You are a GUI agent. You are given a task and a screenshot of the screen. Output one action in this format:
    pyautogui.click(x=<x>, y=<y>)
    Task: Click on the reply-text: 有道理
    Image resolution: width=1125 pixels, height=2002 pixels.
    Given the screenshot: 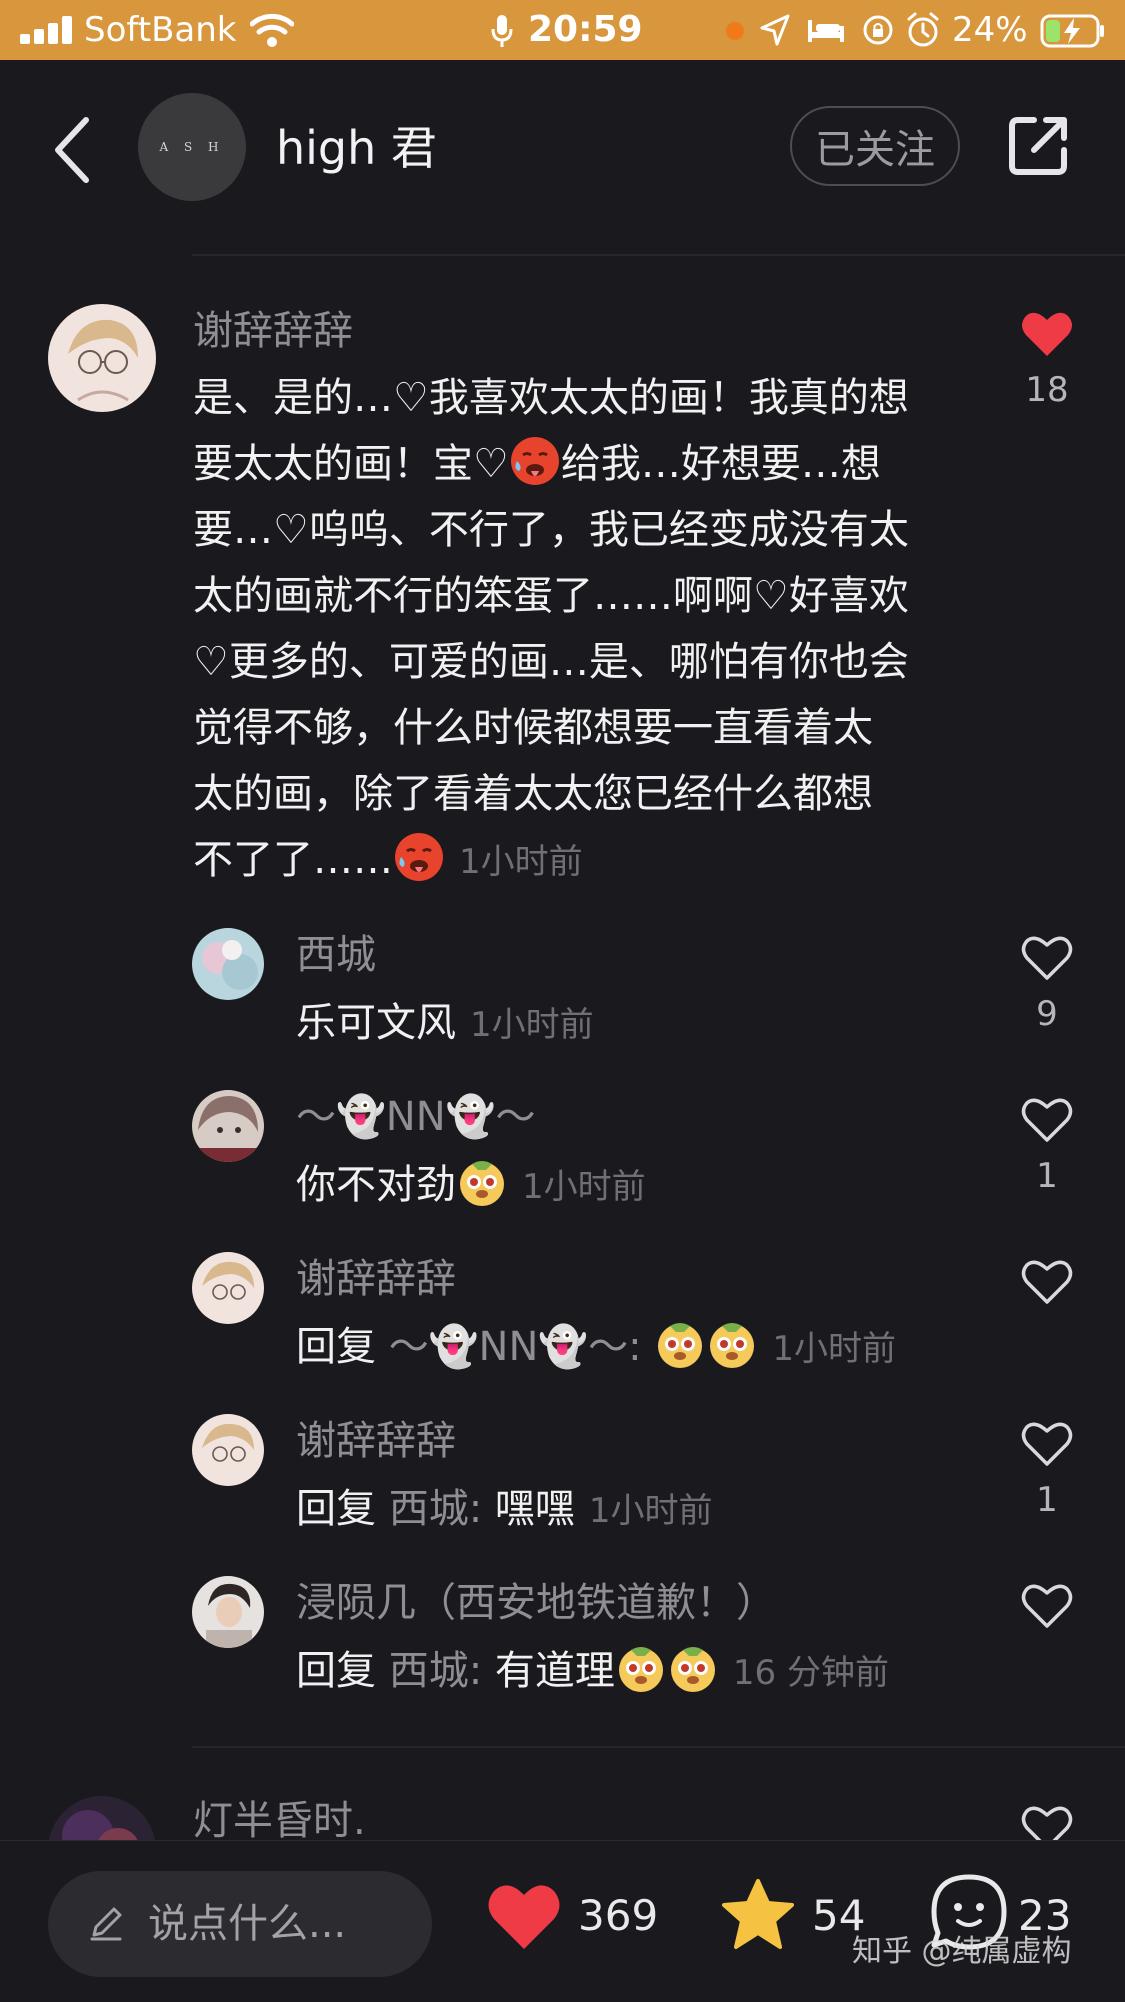 What is the action you would take?
    pyautogui.click(x=554, y=1671)
    